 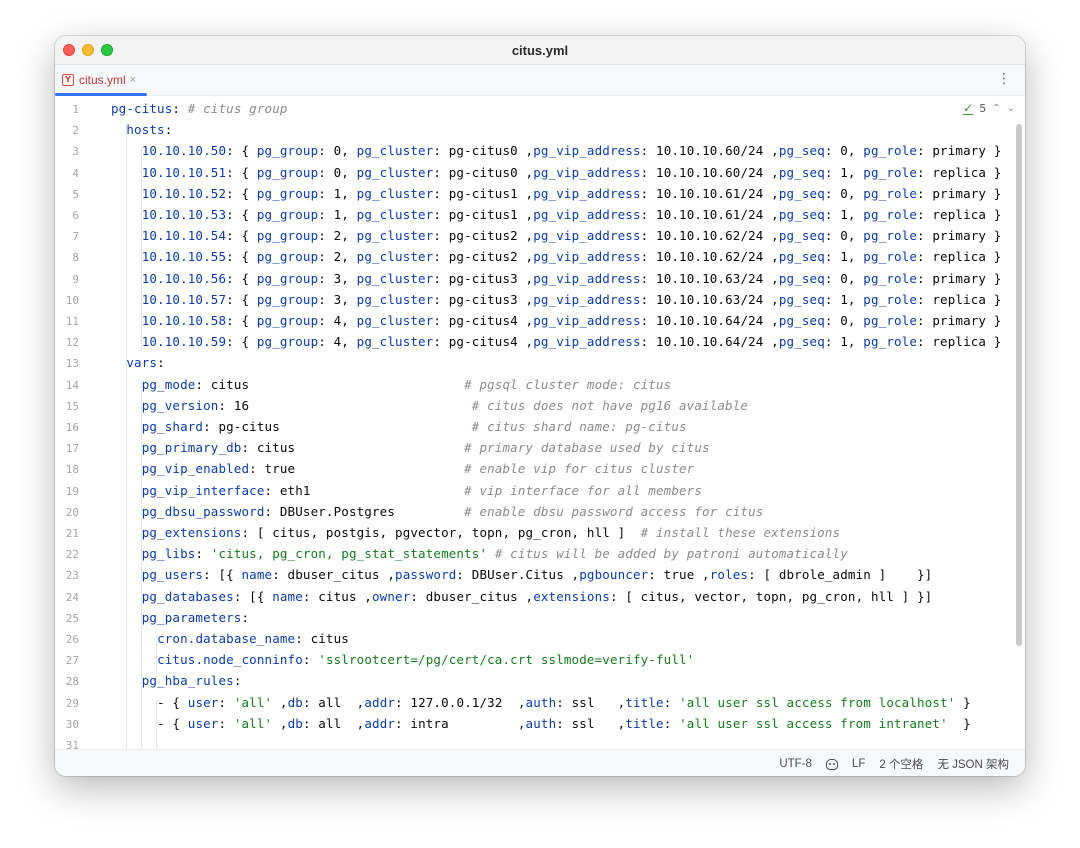 What do you see at coordinates (133, 80) in the screenshot?
I see `tab-close-icon: ×` at bounding box center [133, 80].